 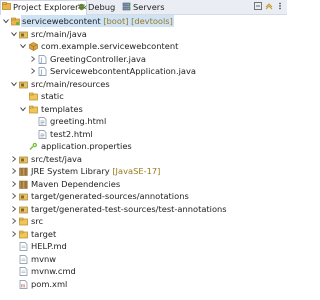 I want to click on tree-item-maven-dependencies: Maven Dependencies, so click(x=143, y=184).